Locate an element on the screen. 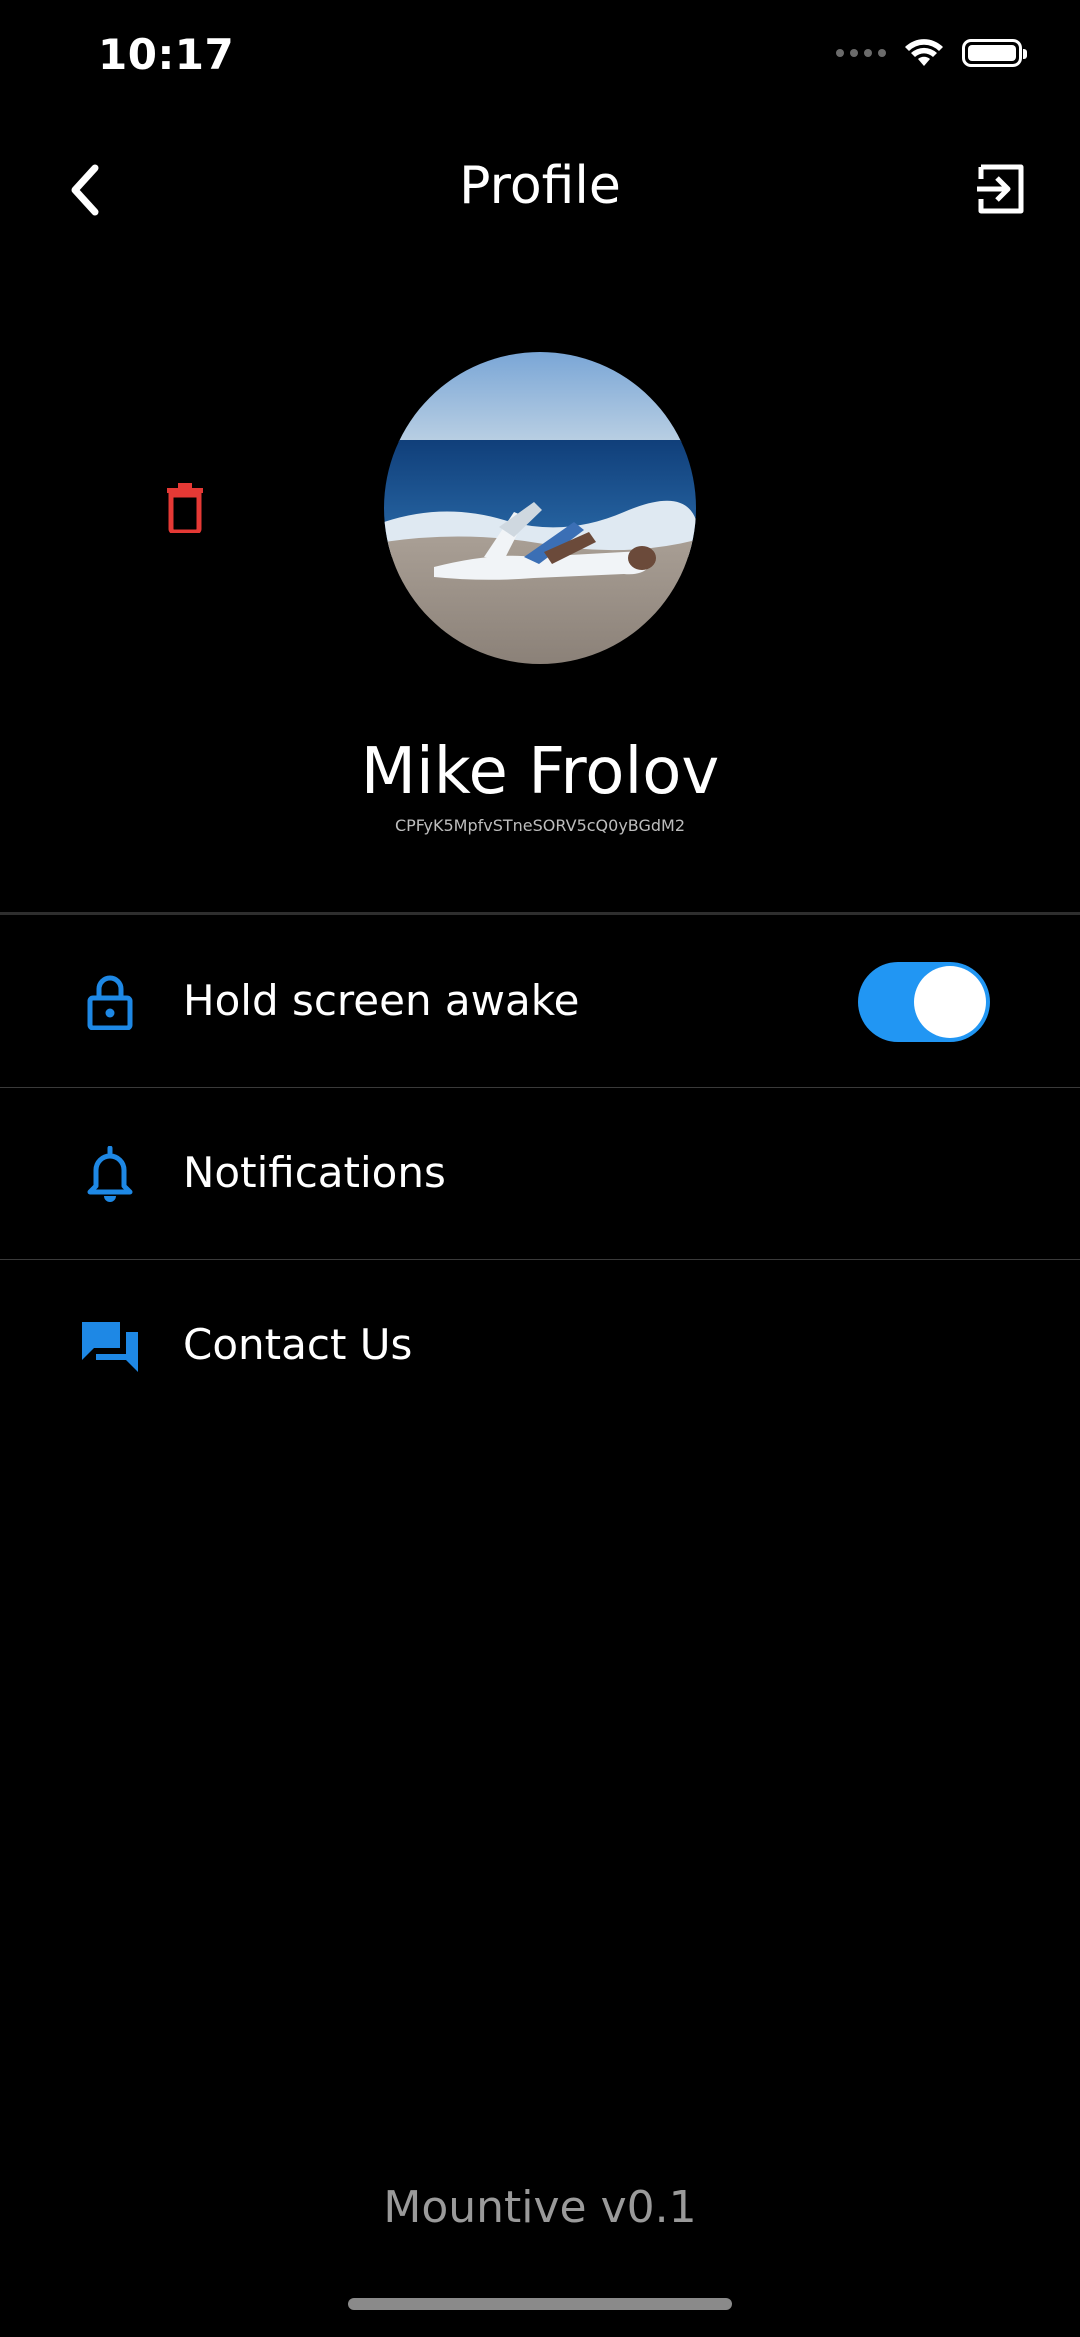  wifi-icon is located at coordinates (924, 52).